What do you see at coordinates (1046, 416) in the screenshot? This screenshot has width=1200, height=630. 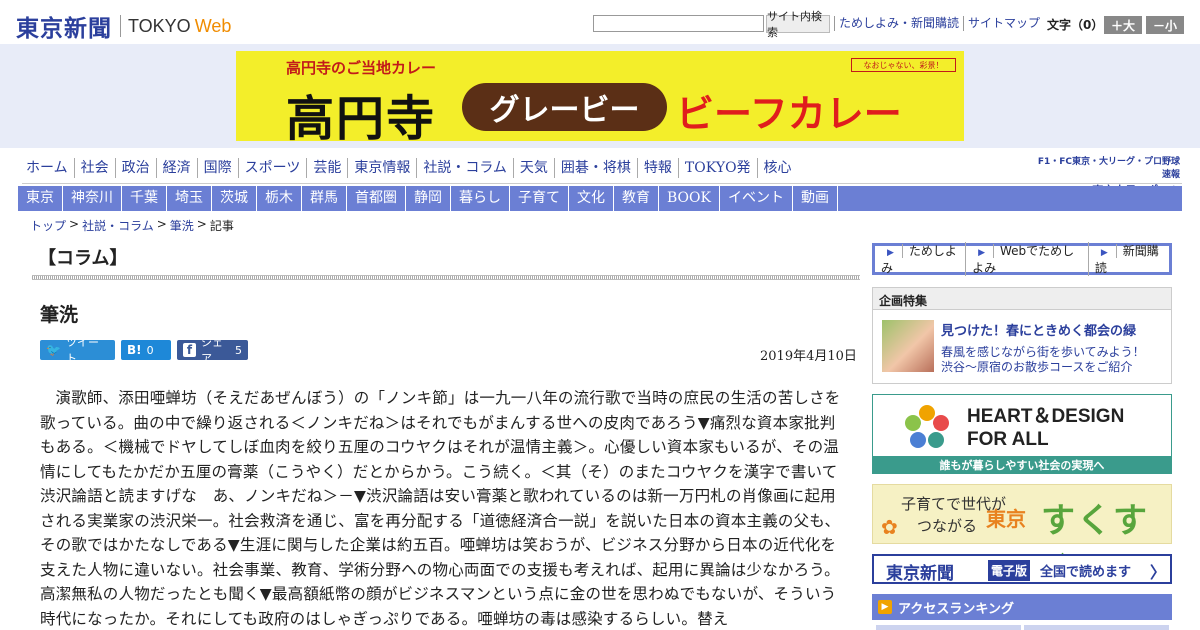 I see `heart-design-title-line1: HEART＆DESIGN` at bounding box center [1046, 416].